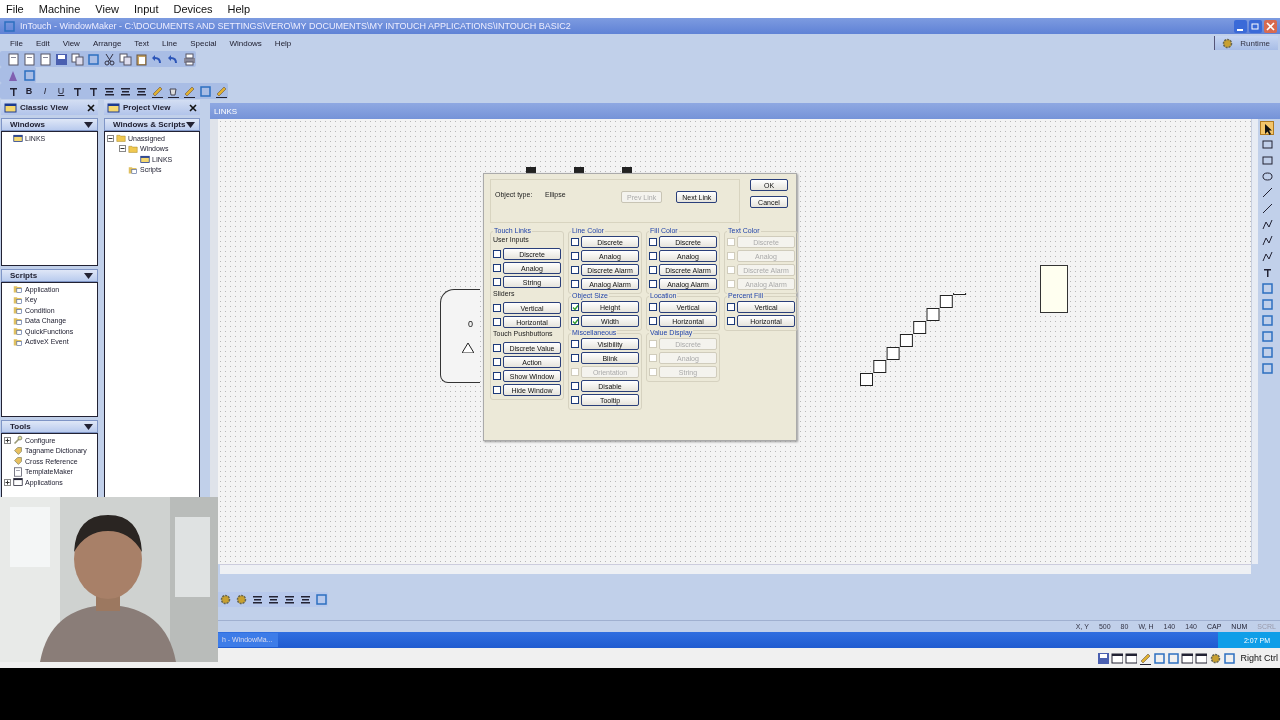 This screenshot has width=1280, height=720. What do you see at coordinates (109, 59) in the screenshot?
I see `scissors-icon` at bounding box center [109, 59].